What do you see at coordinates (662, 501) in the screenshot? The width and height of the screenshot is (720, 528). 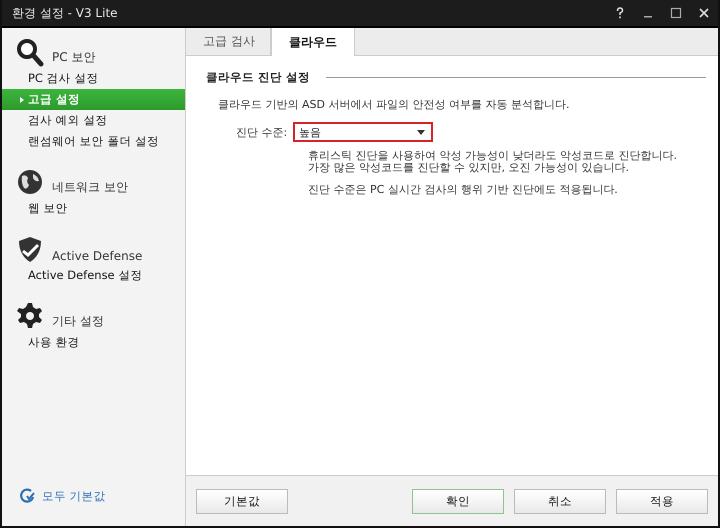 I see `dialog-button: 적용` at bounding box center [662, 501].